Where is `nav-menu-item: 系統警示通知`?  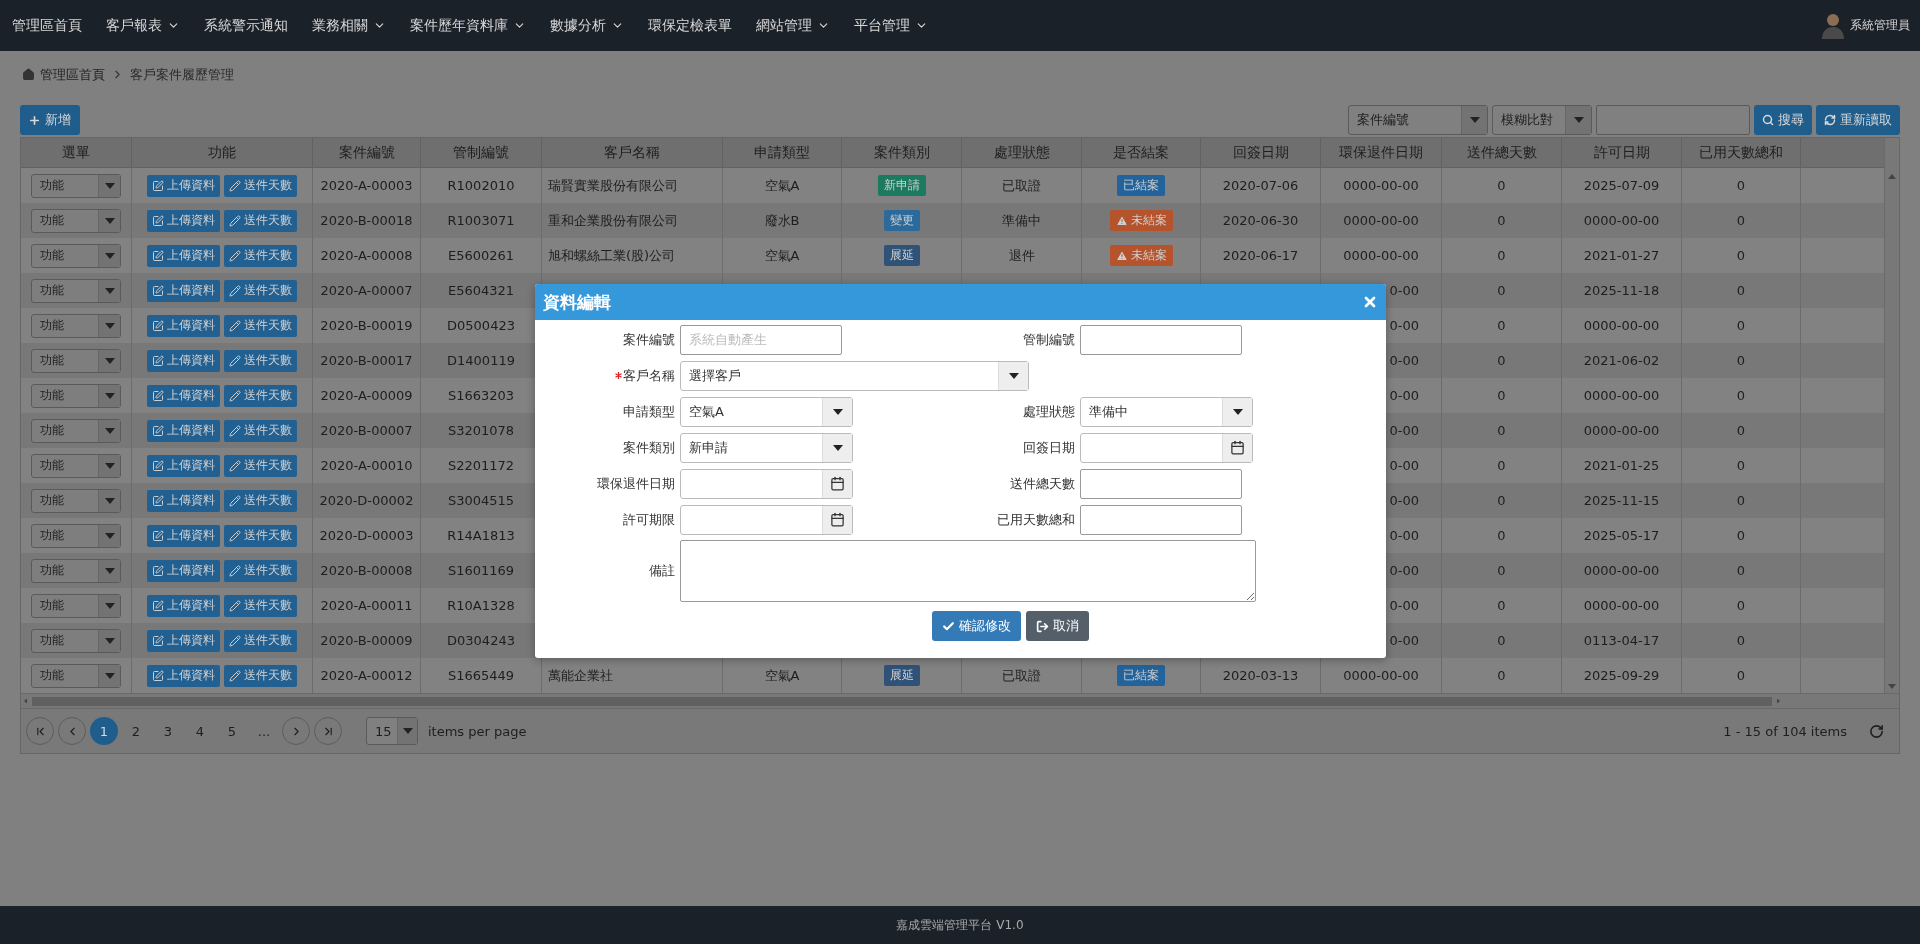 nav-menu-item: 系統警示通知 is located at coordinates (246, 25).